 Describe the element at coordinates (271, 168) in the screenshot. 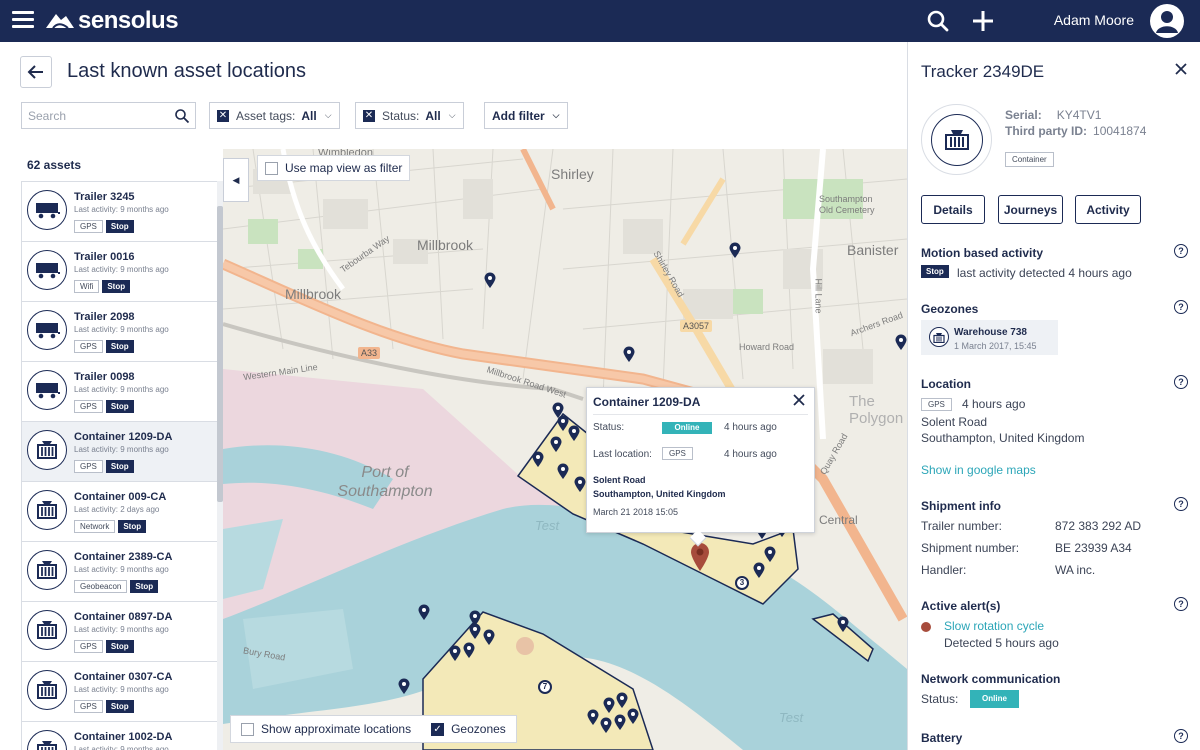

I see `map-filter-checkbox` at that location.